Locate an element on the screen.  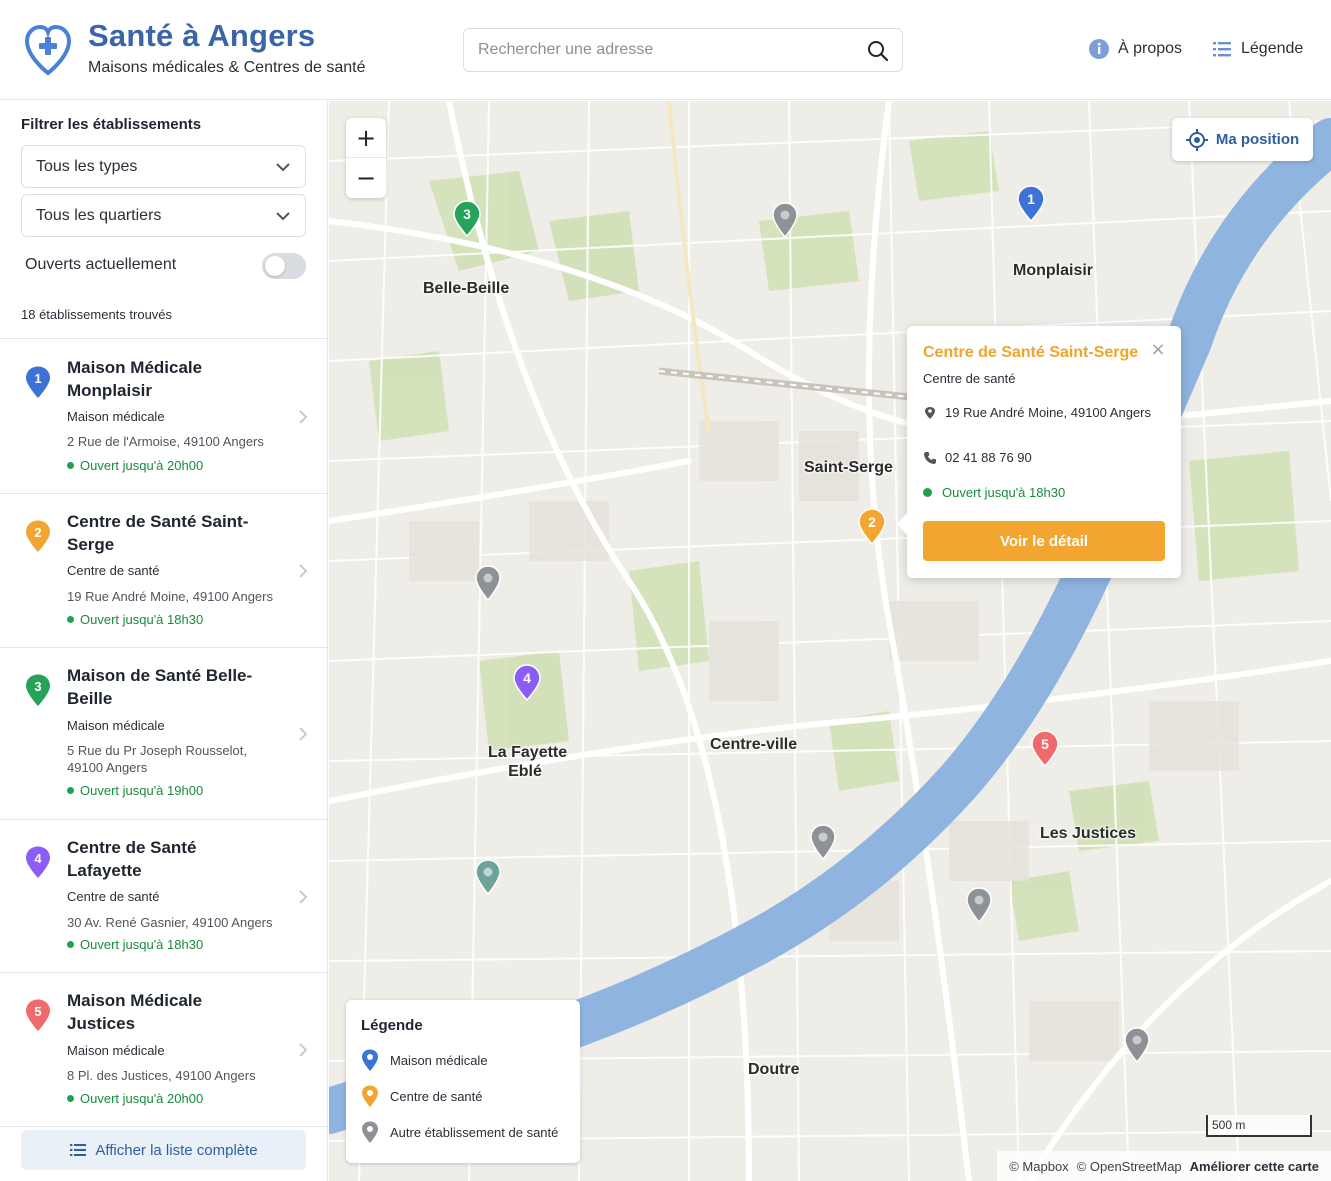
place-label-la-fayette-line1: La Fayette is located at coordinates (528, 752).